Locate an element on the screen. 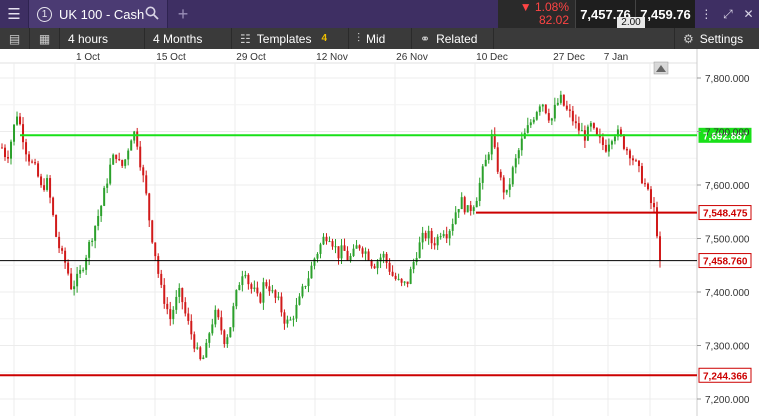  search-icon is located at coordinates (152, 14).